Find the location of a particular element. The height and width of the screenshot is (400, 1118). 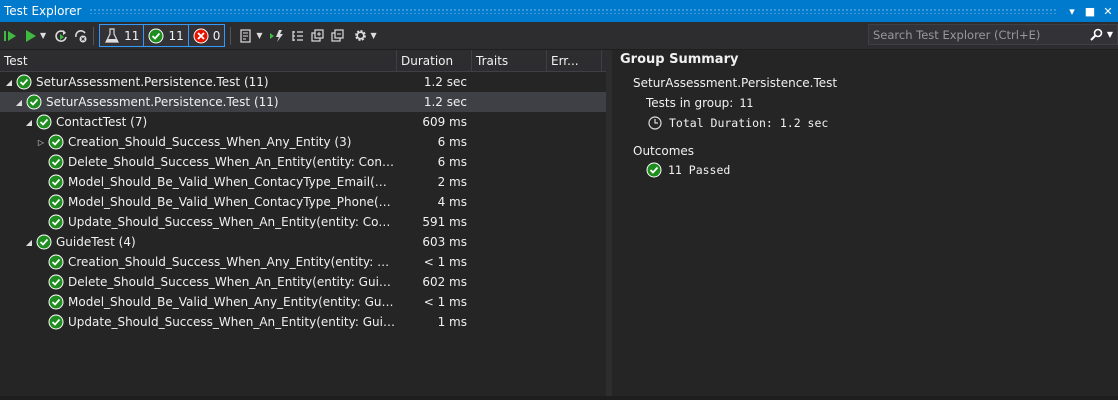

failed-x-icon is located at coordinates (201, 35).